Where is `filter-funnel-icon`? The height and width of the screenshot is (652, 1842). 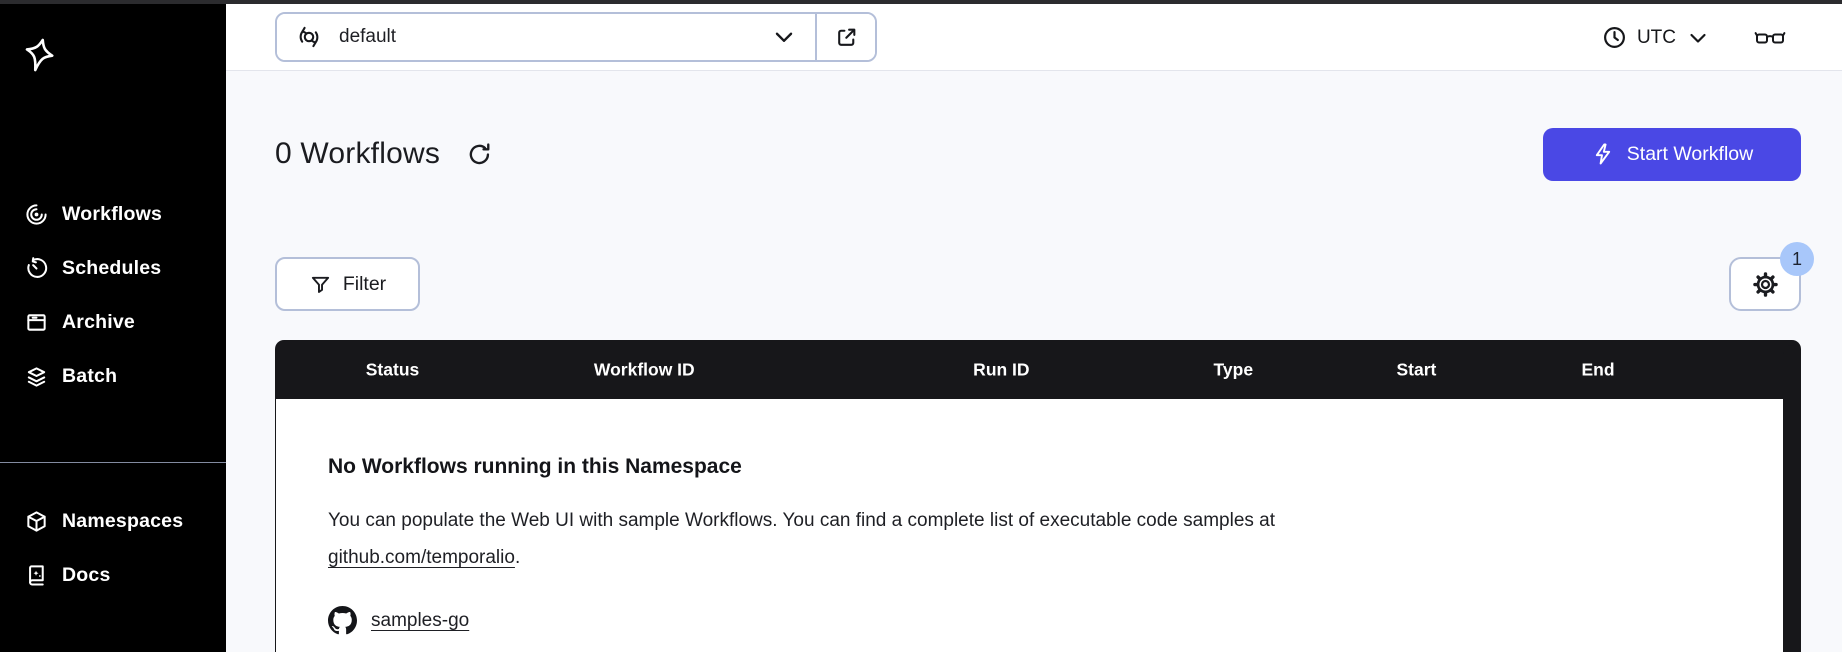 filter-funnel-icon is located at coordinates (320, 284).